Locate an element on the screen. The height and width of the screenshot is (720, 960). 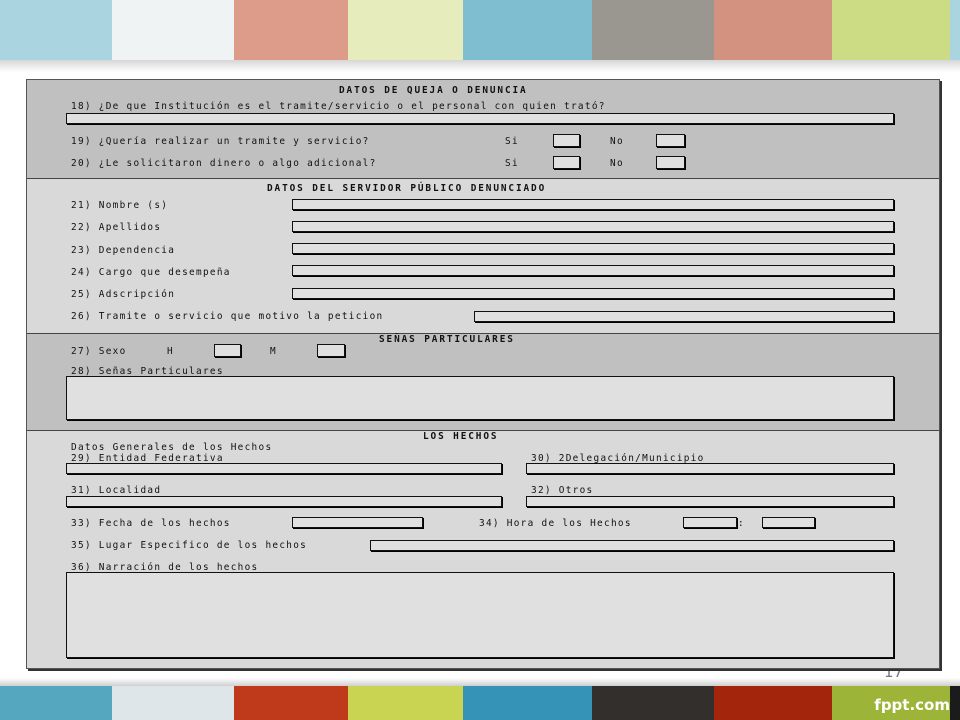
section-title: LOS HECHOS is located at coordinates (461, 436).